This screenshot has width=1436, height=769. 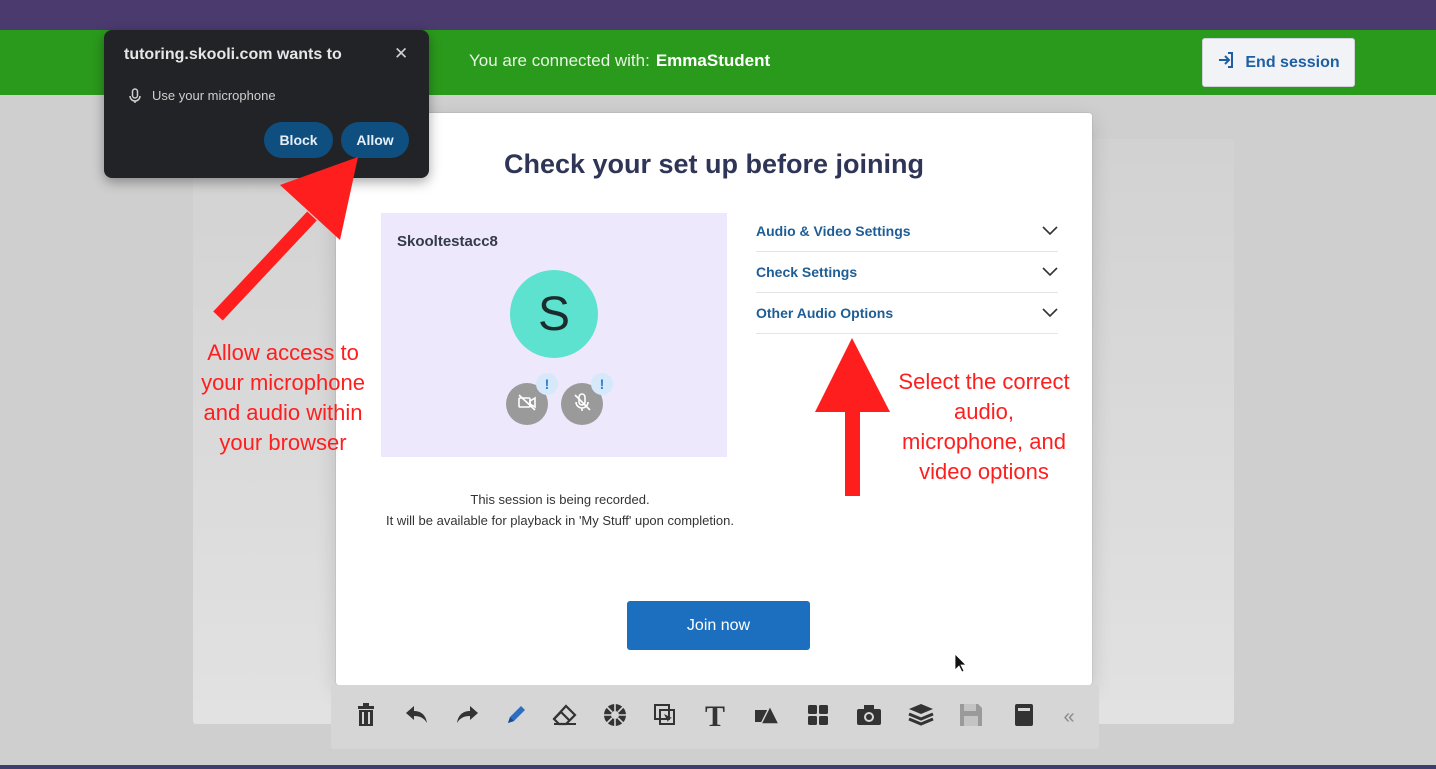 I want to click on save-icon, so click(x=971, y=717).